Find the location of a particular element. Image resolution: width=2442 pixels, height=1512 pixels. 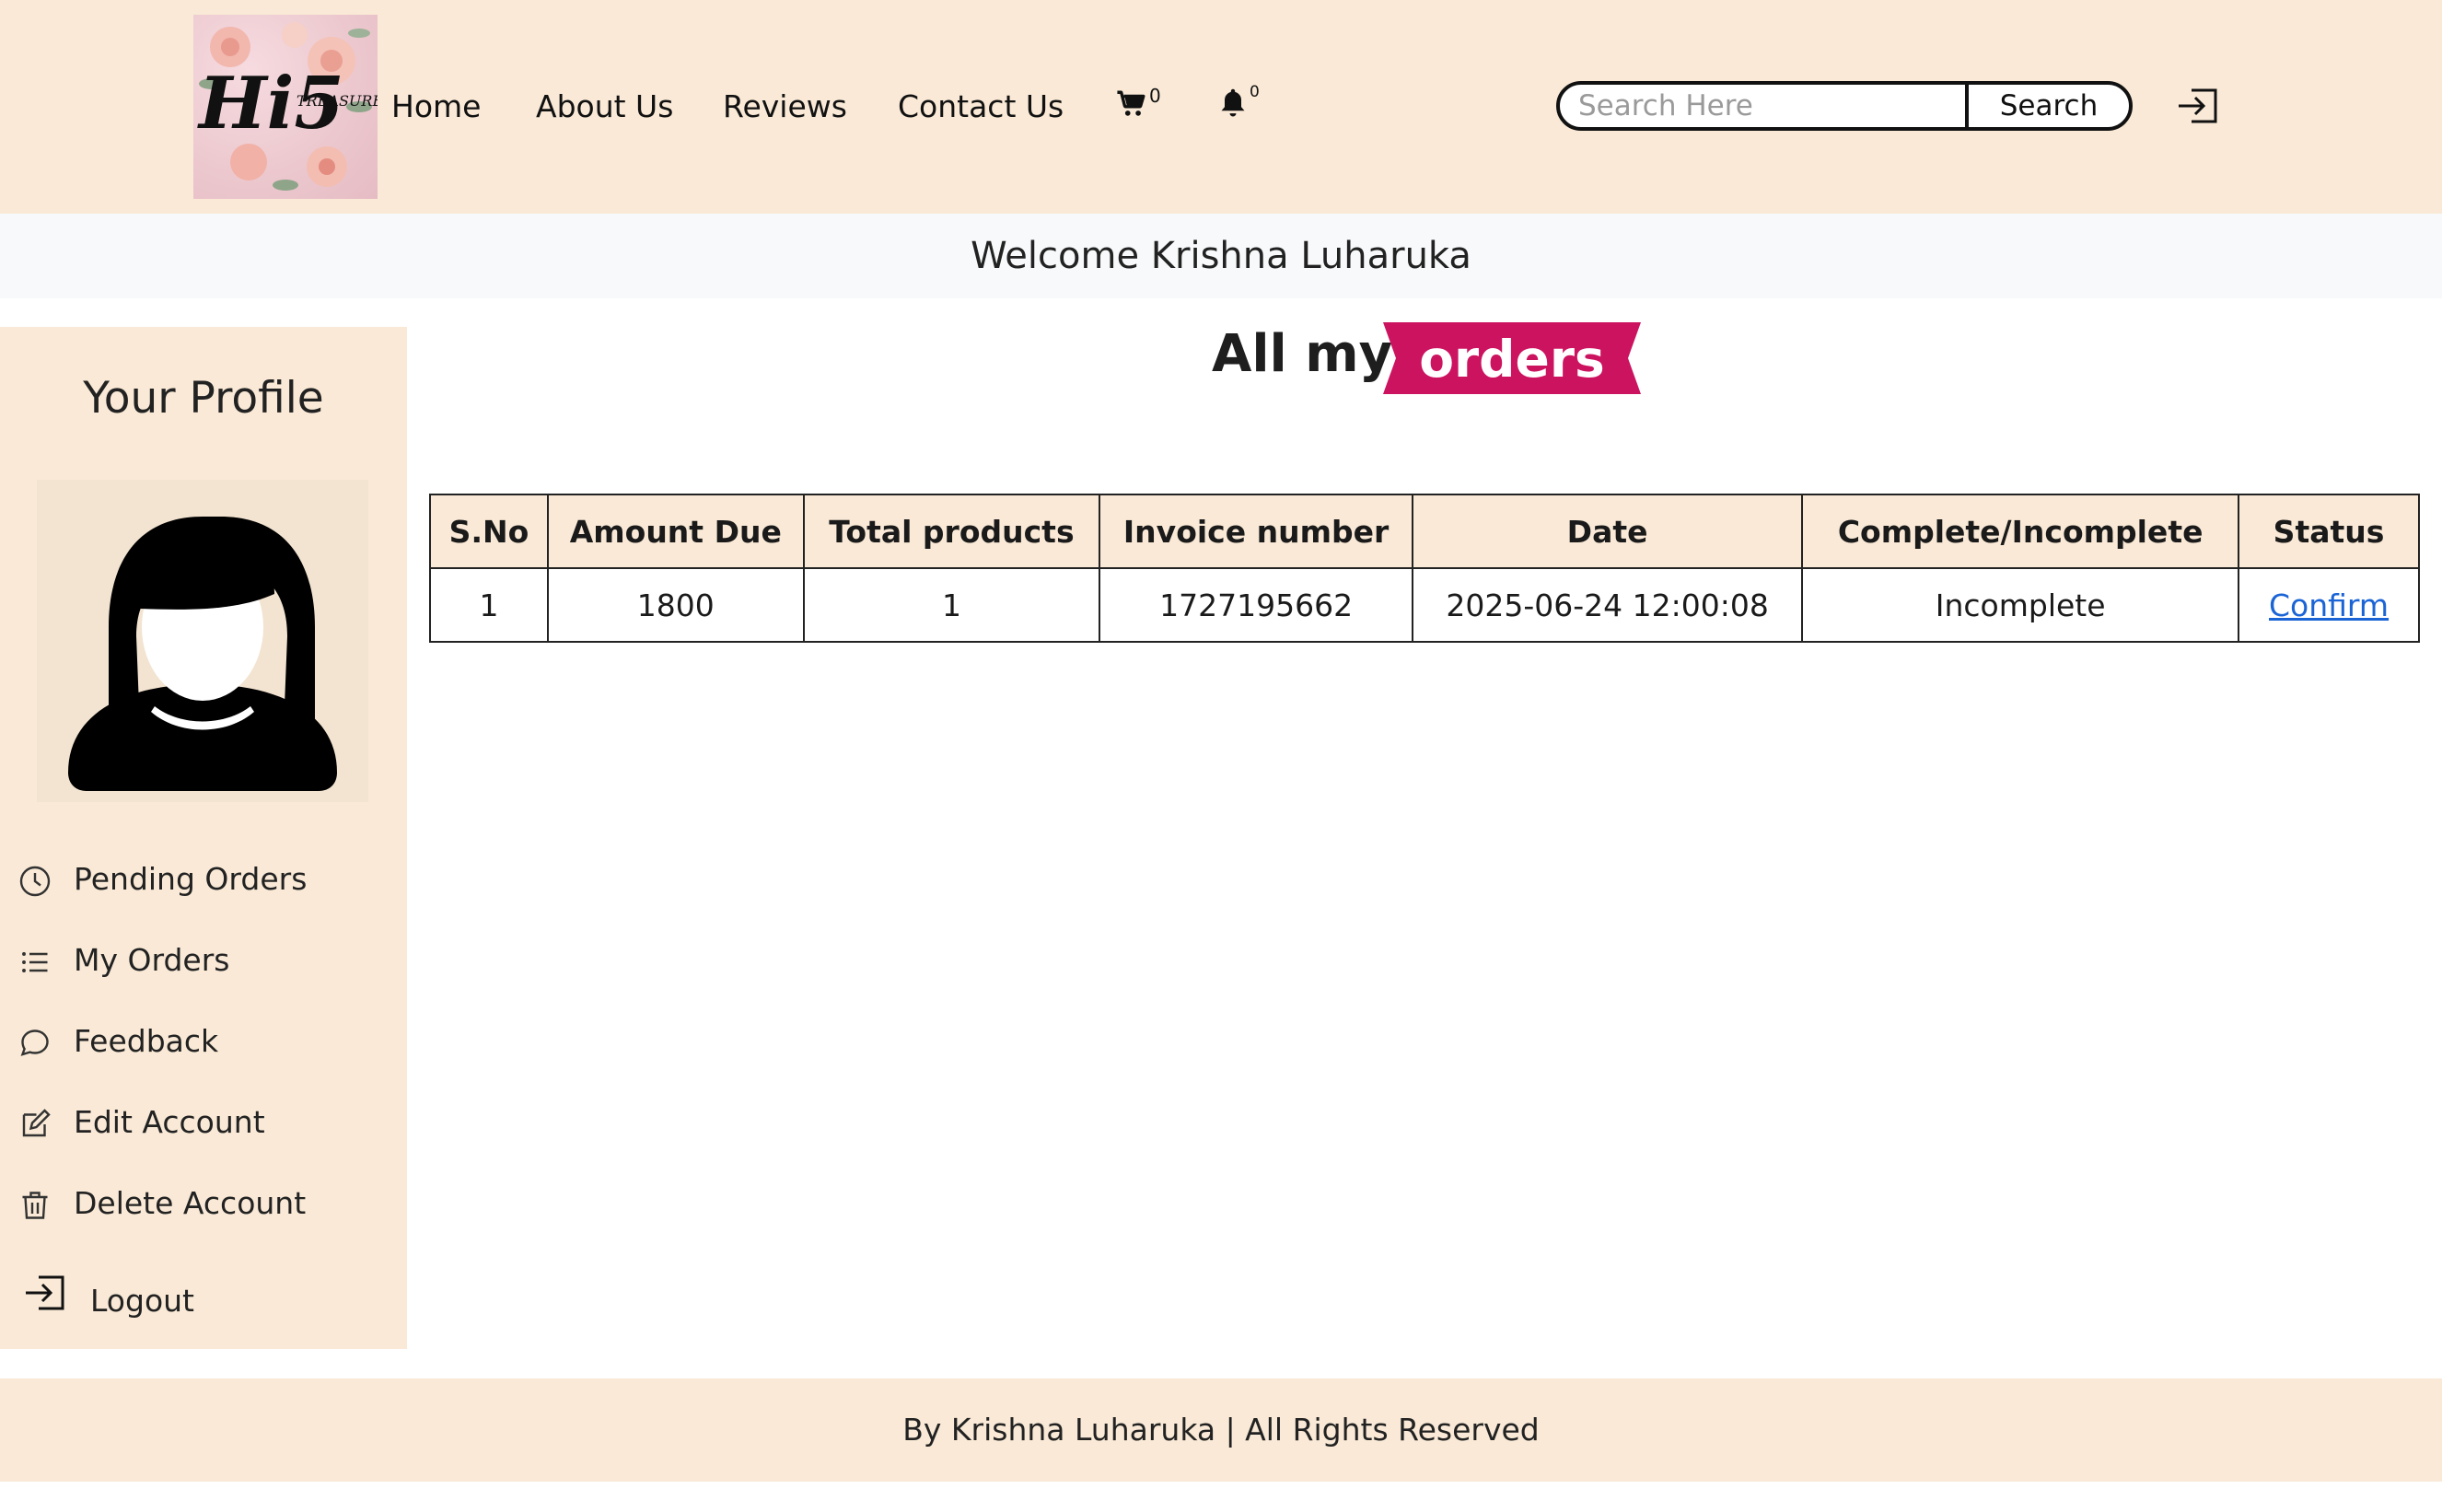

sidebar-item-my-orders: My Orders is located at coordinates (202, 961).